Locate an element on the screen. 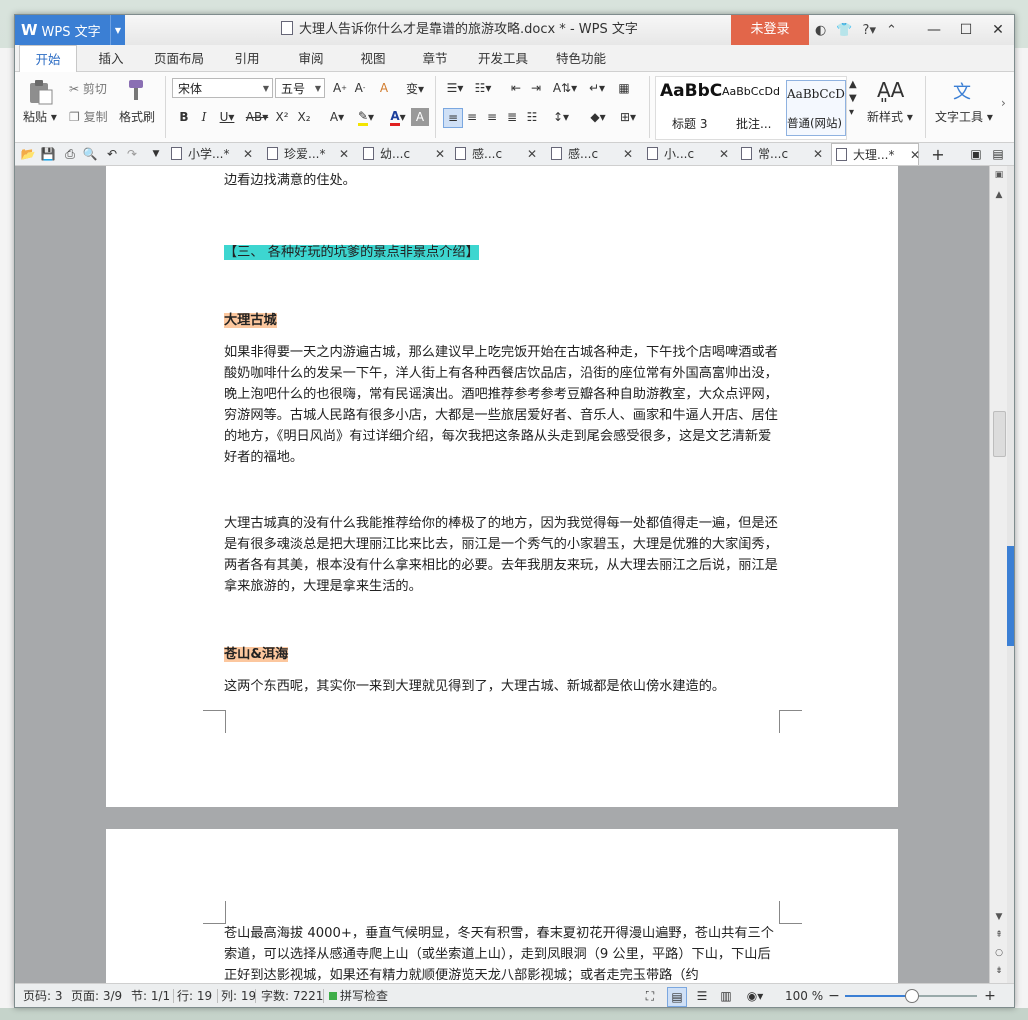  grow-font-icon: A + is located at coordinates (340, 88).